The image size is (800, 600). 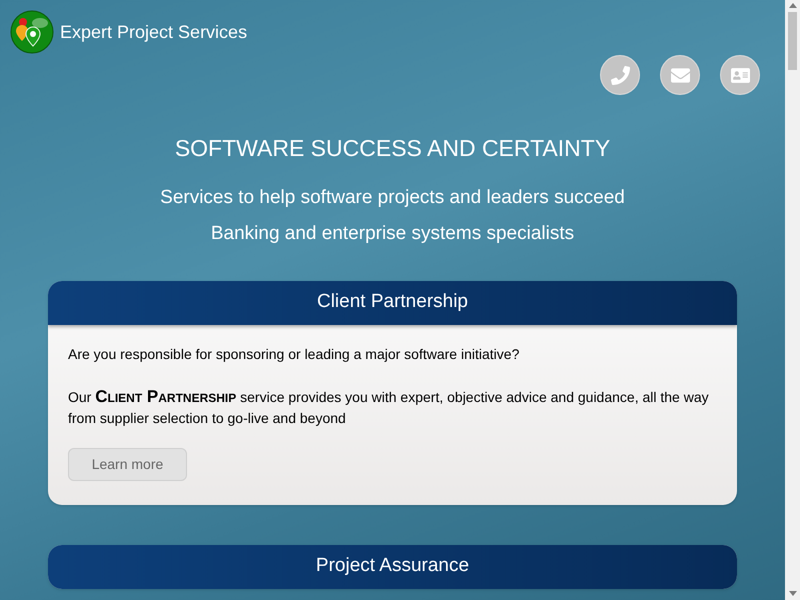 What do you see at coordinates (389, 407) in the screenshot?
I see `card-paragraph: Our Client Partnership service provides you with expert, objective advice and guidance, all the way from supplier selection to go-live and beyond` at bounding box center [389, 407].